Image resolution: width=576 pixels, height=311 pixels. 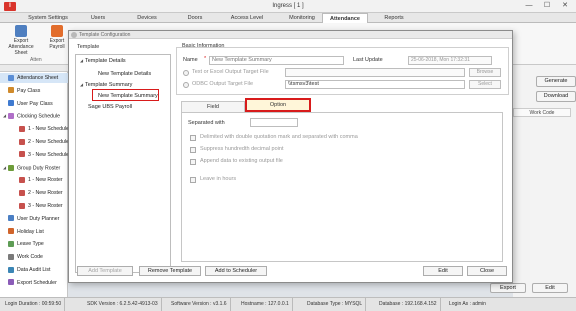 What do you see at coordinates (147, 18) in the screenshot?
I see `tab-devices: Devices` at bounding box center [147, 18].